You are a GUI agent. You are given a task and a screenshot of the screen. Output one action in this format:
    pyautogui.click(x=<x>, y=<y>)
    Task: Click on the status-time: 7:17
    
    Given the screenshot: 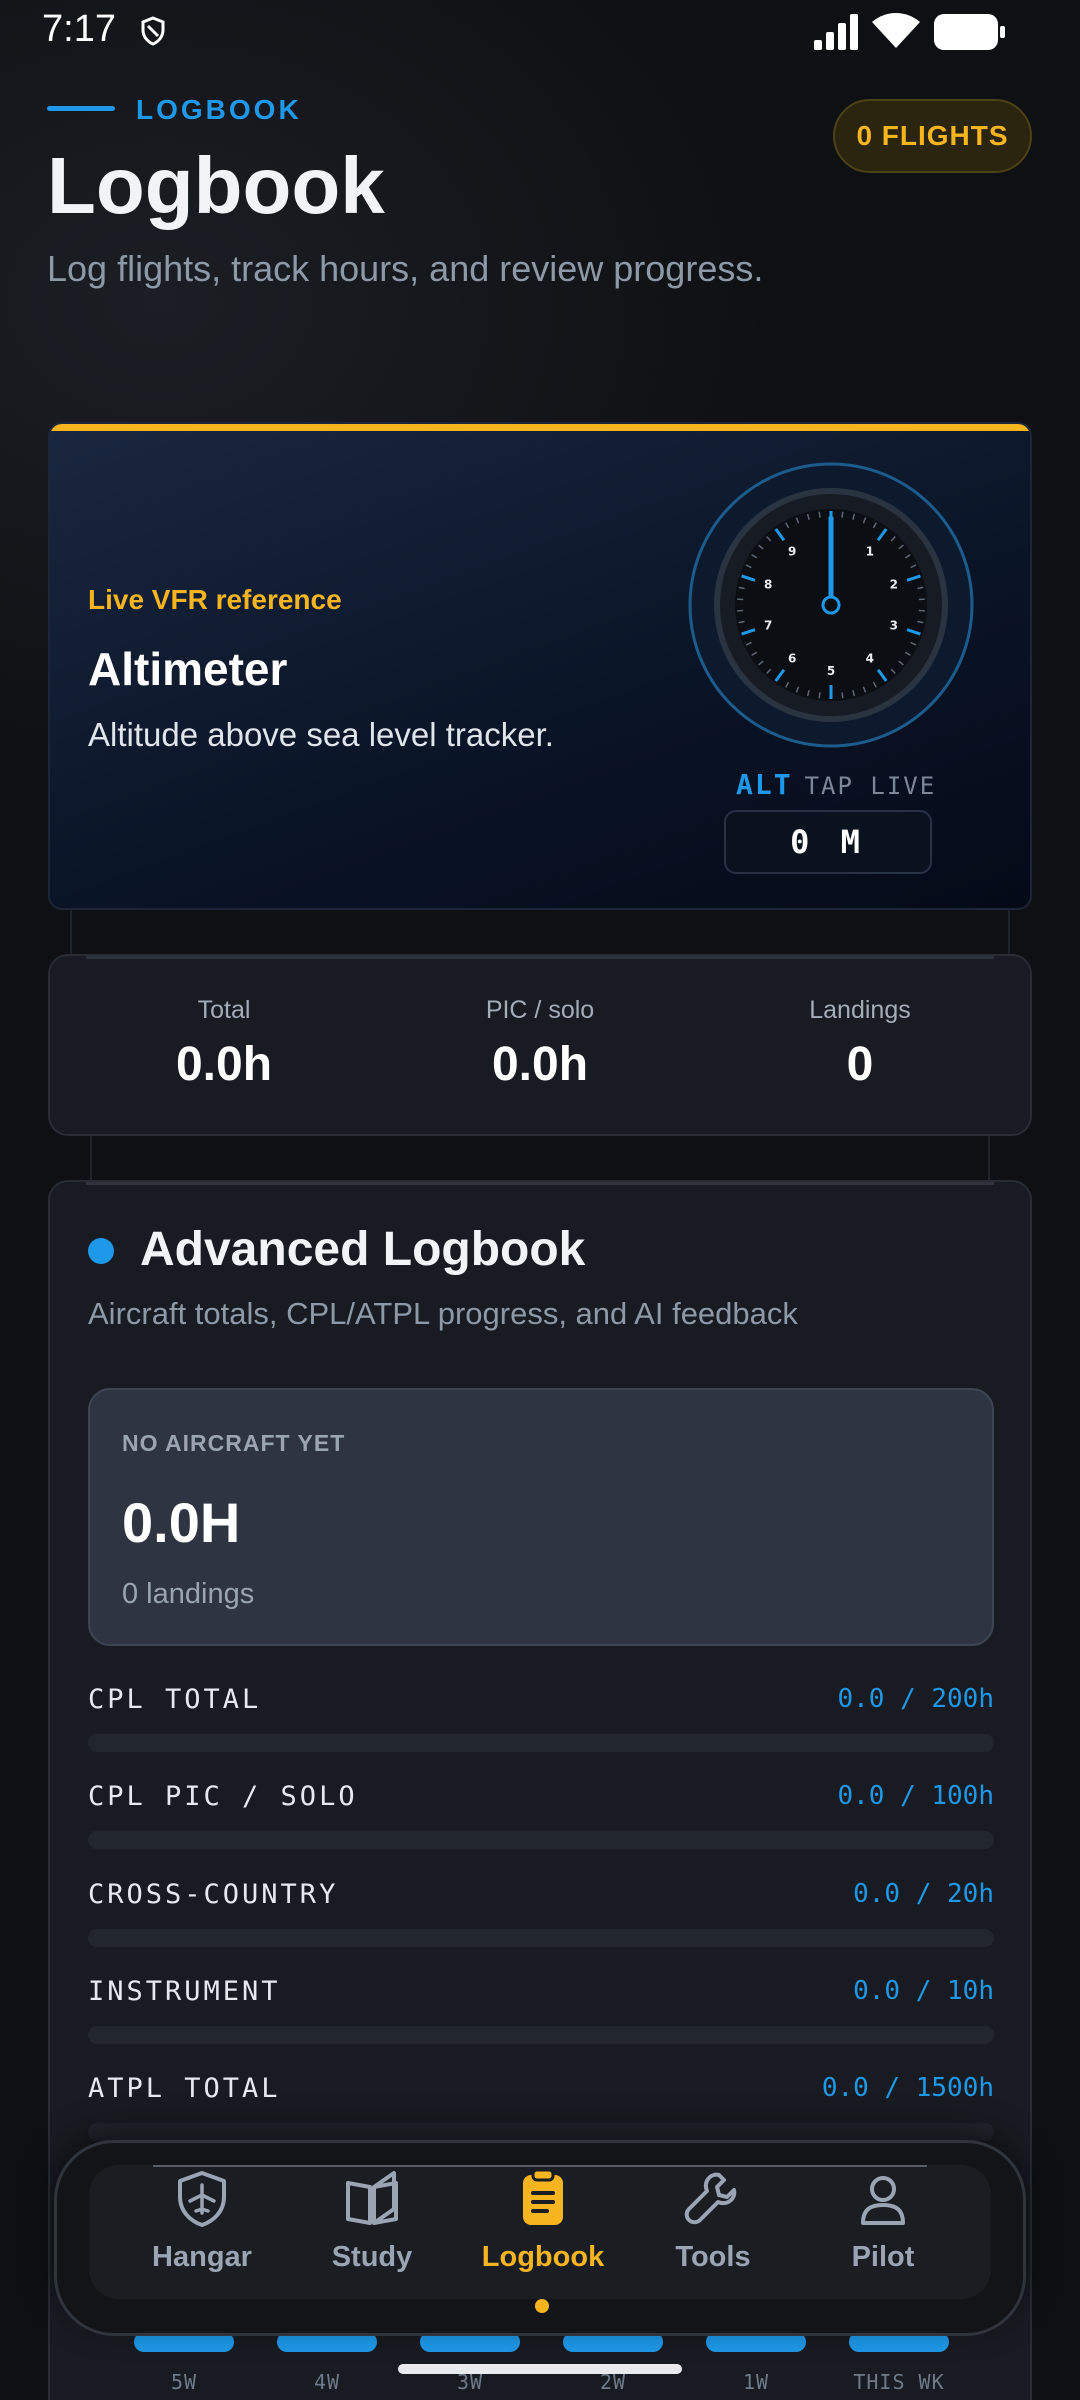 What is the action you would take?
    pyautogui.click(x=79, y=29)
    